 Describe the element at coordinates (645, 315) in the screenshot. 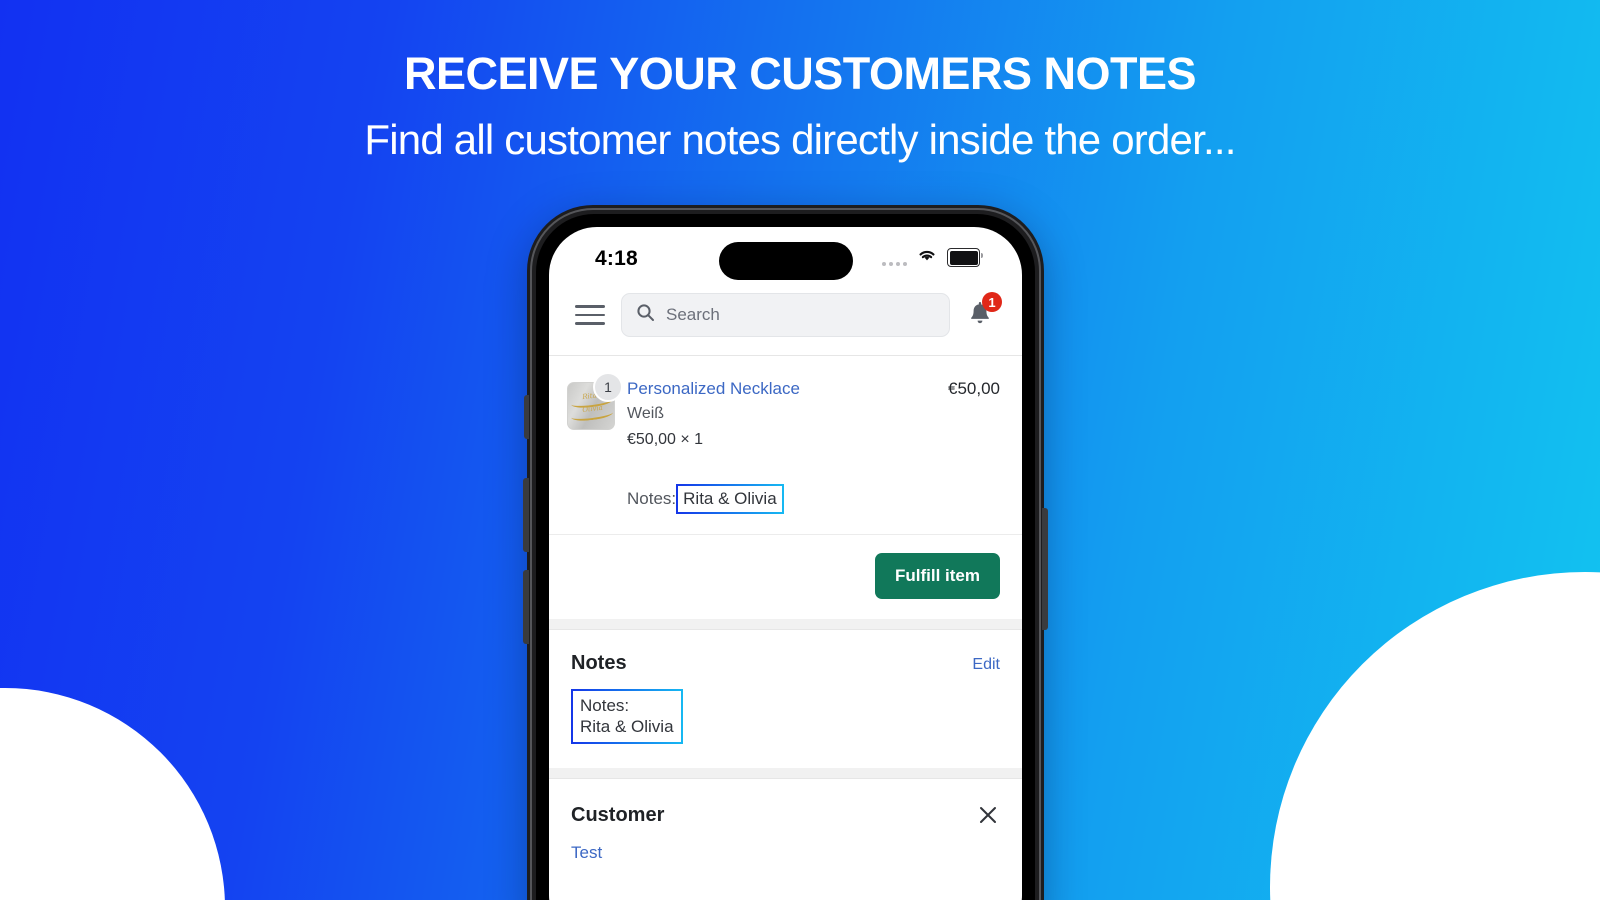

I see `search-icon` at that location.